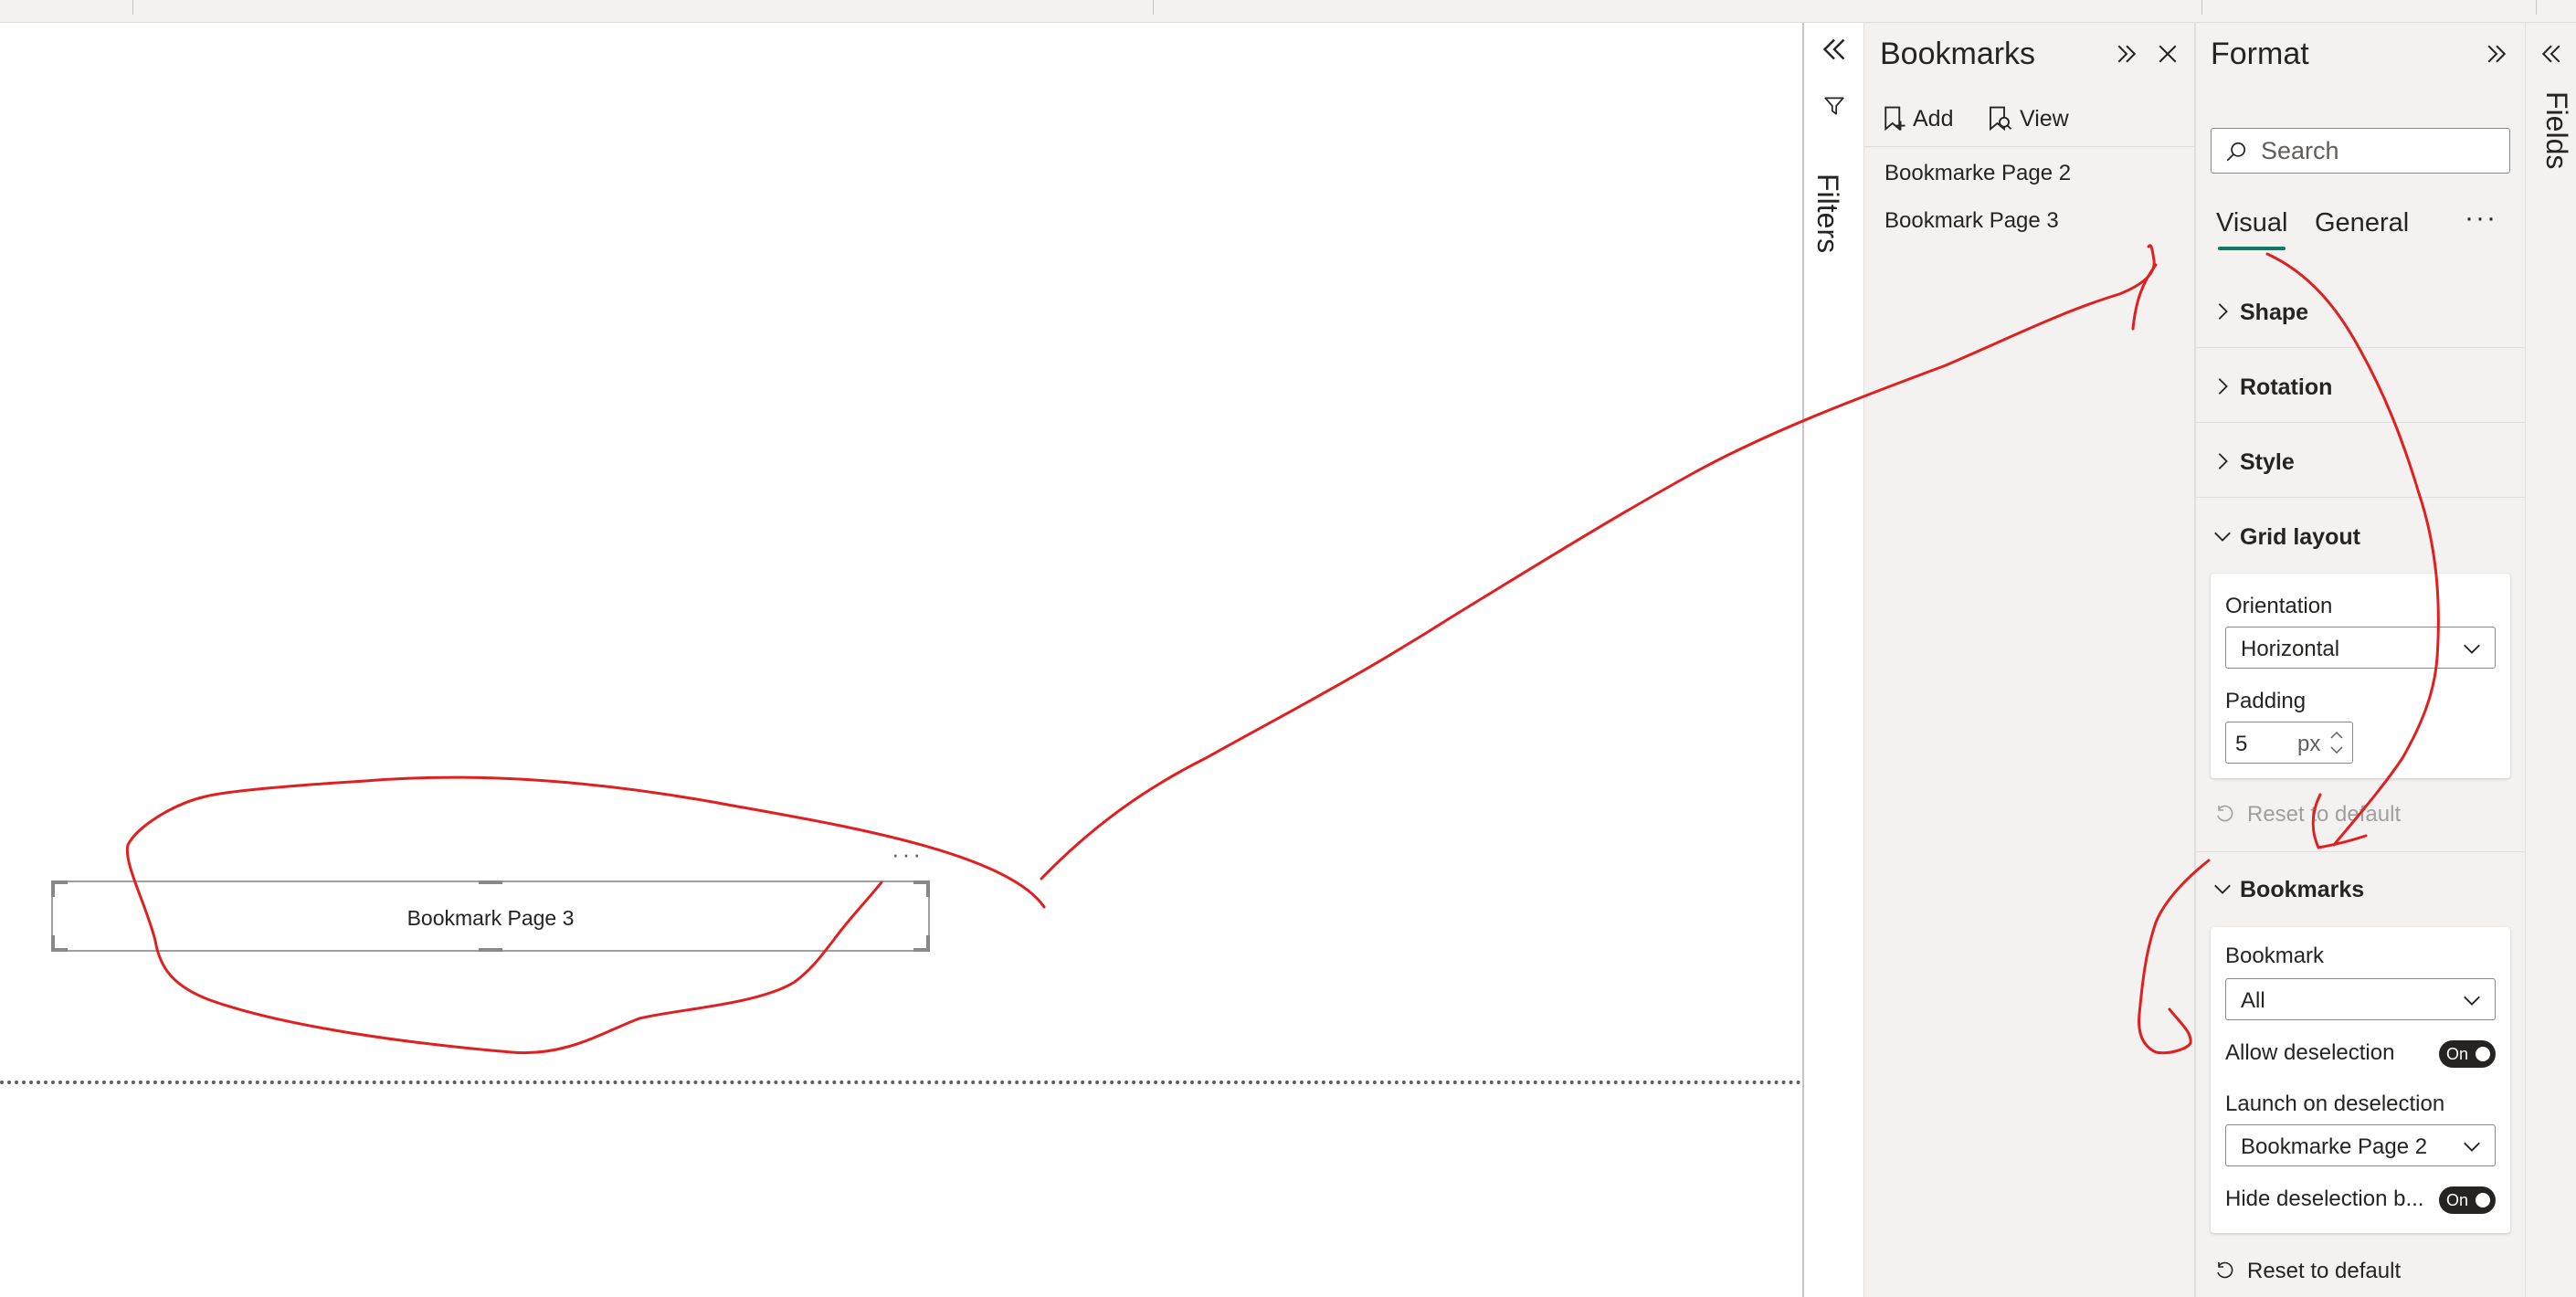 The height and width of the screenshot is (1297, 2576). Describe the element at coordinates (2260, 54) in the screenshot. I see `format-pane-title: Format` at that location.